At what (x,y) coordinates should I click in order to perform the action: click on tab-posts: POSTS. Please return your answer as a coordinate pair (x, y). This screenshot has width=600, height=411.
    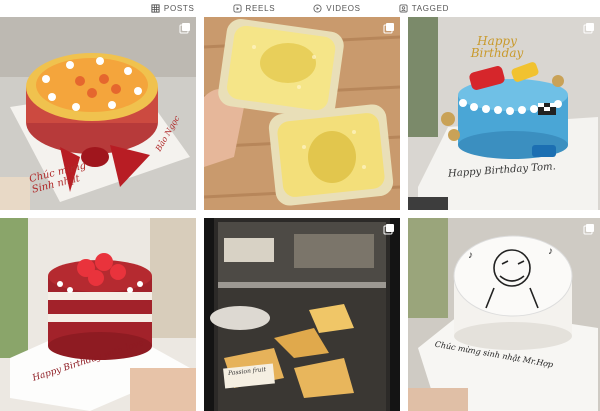
    Looking at the image, I should click on (173, 8).